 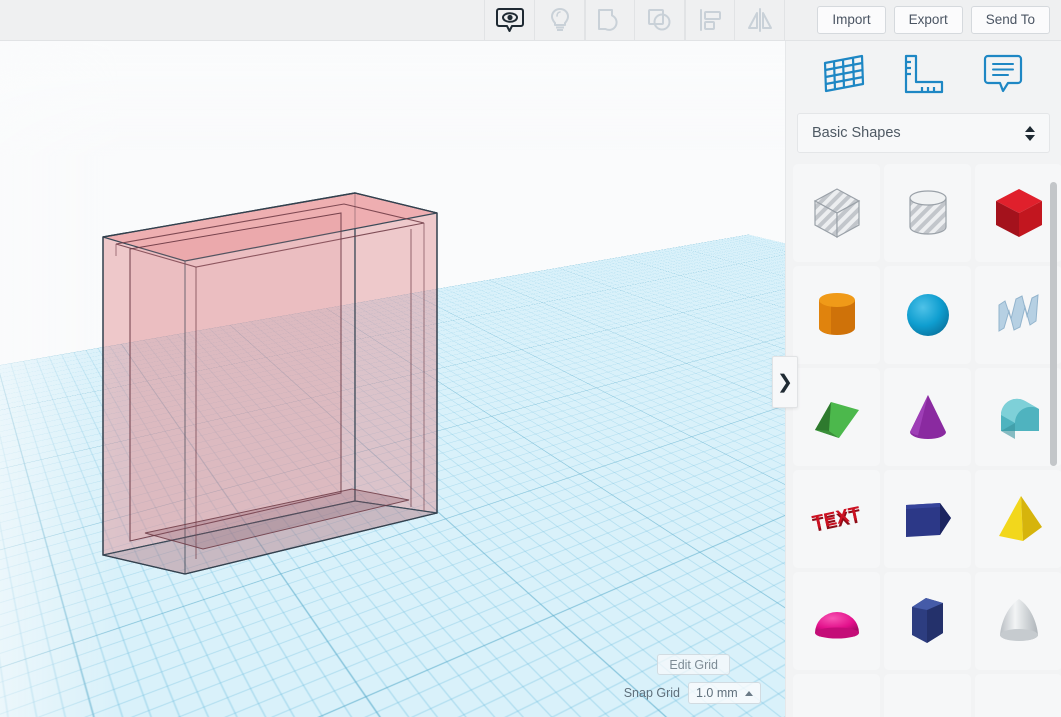 I want to click on edit-grid-button: Edit Grid, so click(x=693, y=664).